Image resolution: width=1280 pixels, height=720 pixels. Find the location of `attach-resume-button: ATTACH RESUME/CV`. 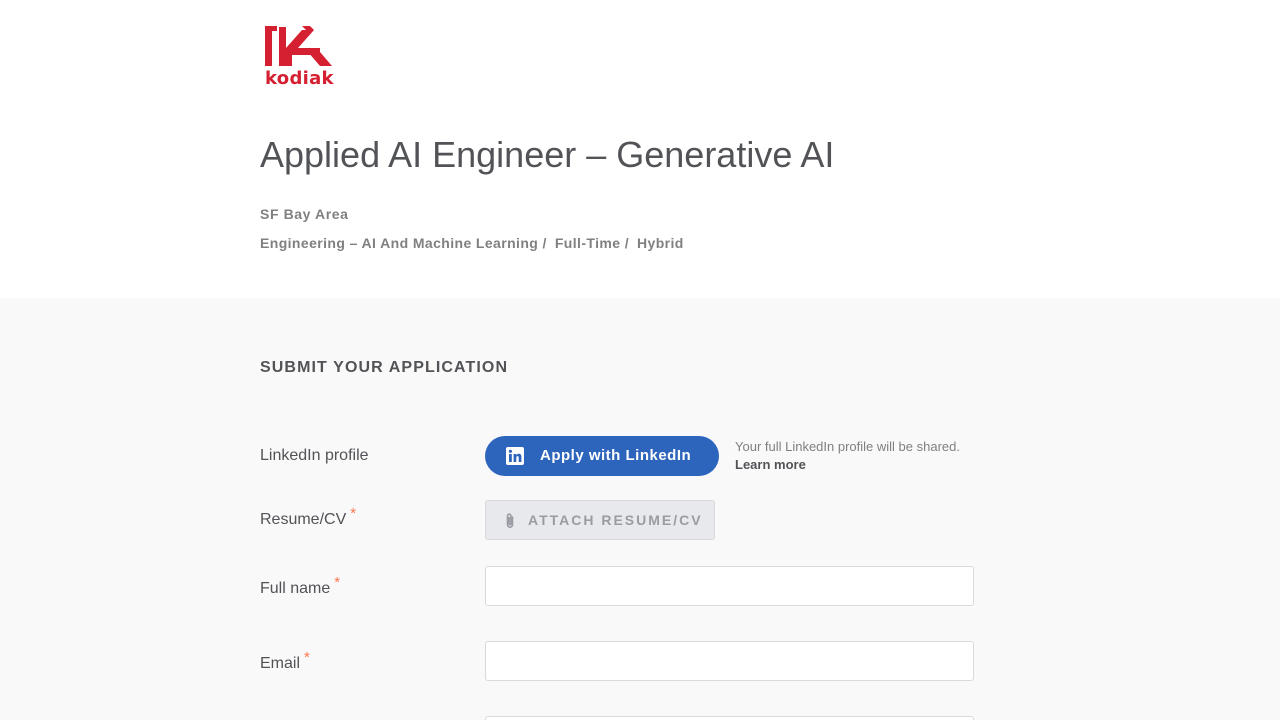

attach-resume-button: ATTACH RESUME/CV is located at coordinates (600, 520).